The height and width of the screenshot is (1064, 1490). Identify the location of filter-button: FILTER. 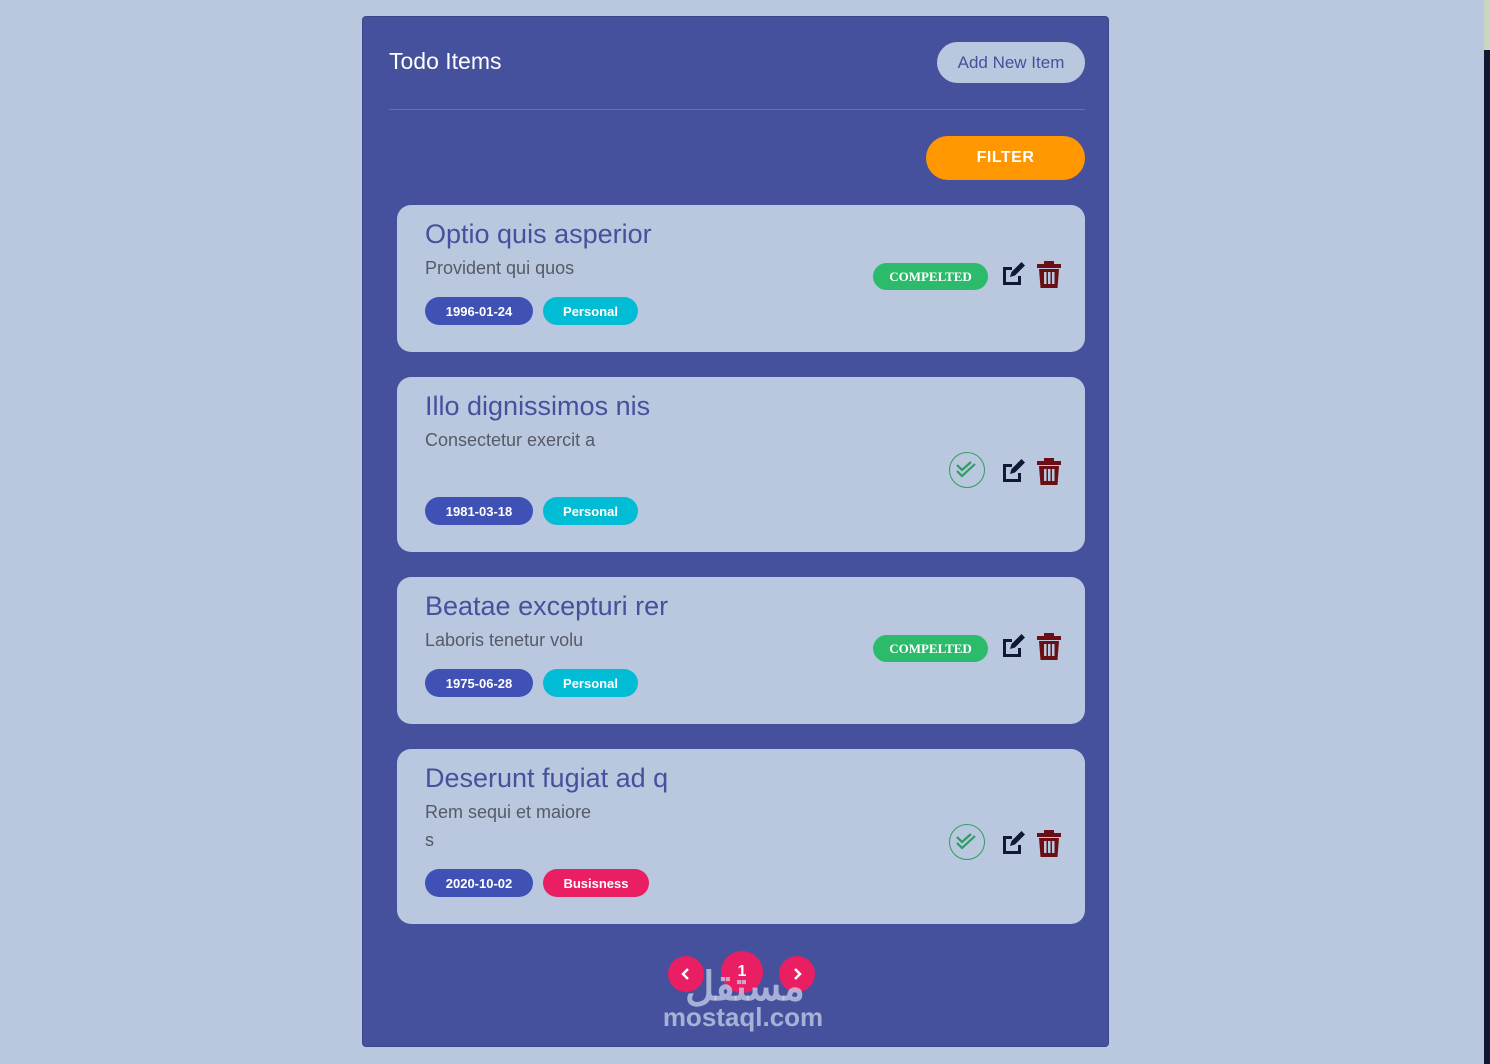
(1005, 158).